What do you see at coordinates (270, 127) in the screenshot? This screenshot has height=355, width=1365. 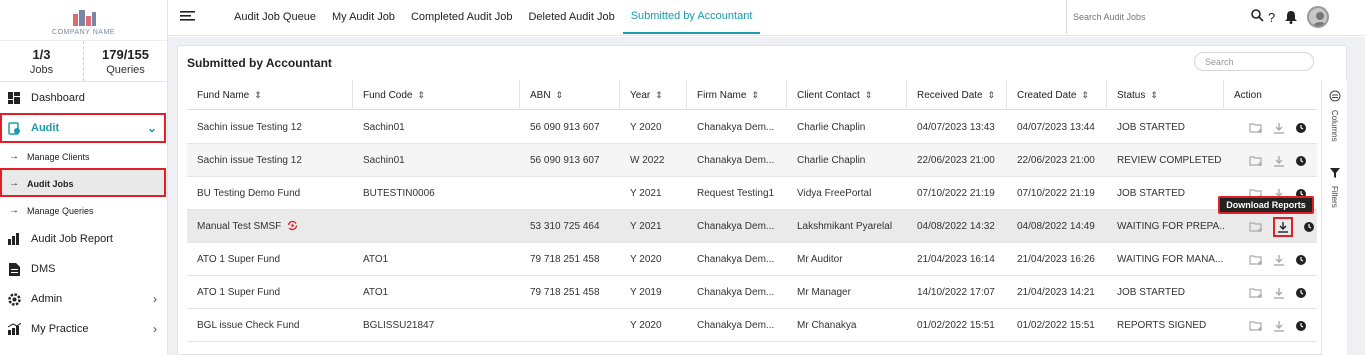 I see `cell-fund-name: Sachin issue Testing 12` at bounding box center [270, 127].